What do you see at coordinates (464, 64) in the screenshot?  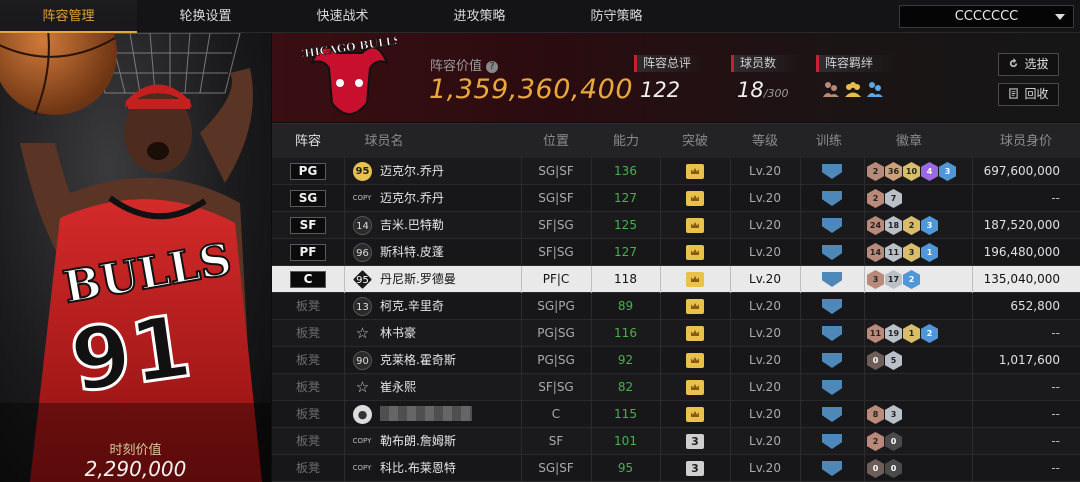 I see `team-value-label: 阵容价值?` at bounding box center [464, 64].